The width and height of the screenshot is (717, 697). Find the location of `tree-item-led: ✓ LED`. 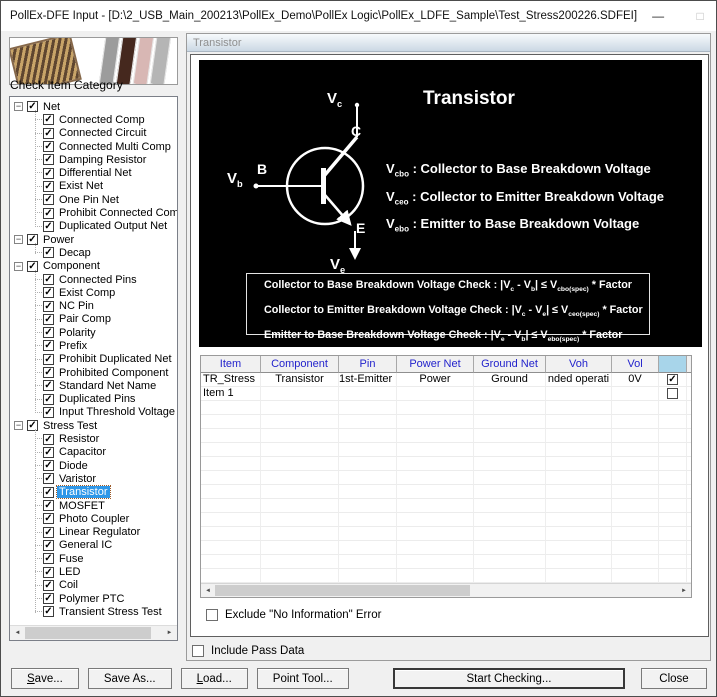

tree-item-led: ✓ LED is located at coordinates (93, 571).